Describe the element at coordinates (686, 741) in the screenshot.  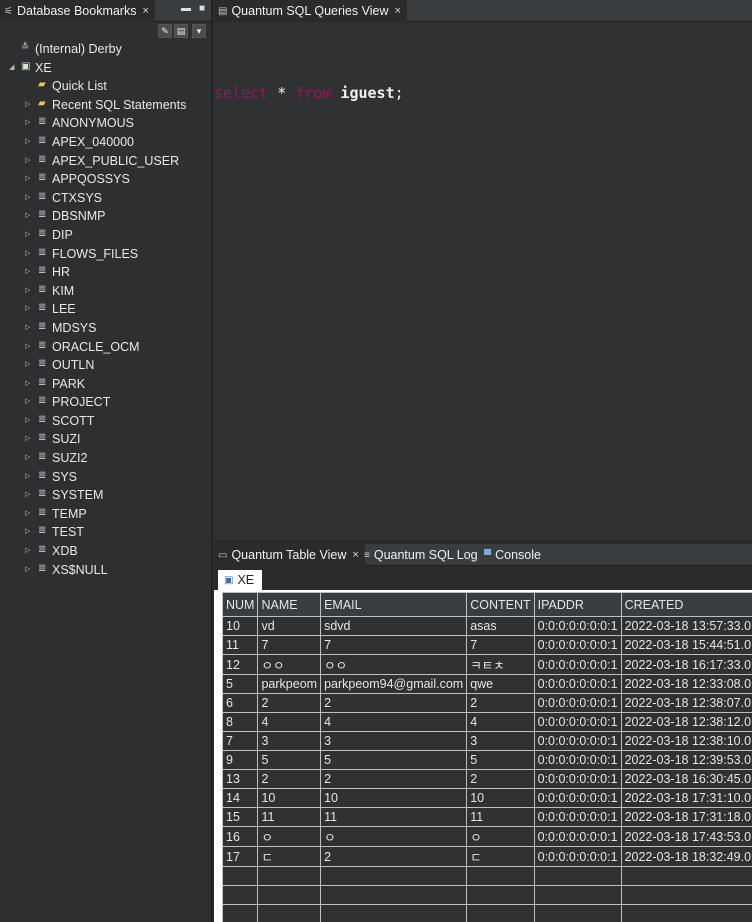
I see `table-cell: 2022-03-18 12:38:10.0` at that location.